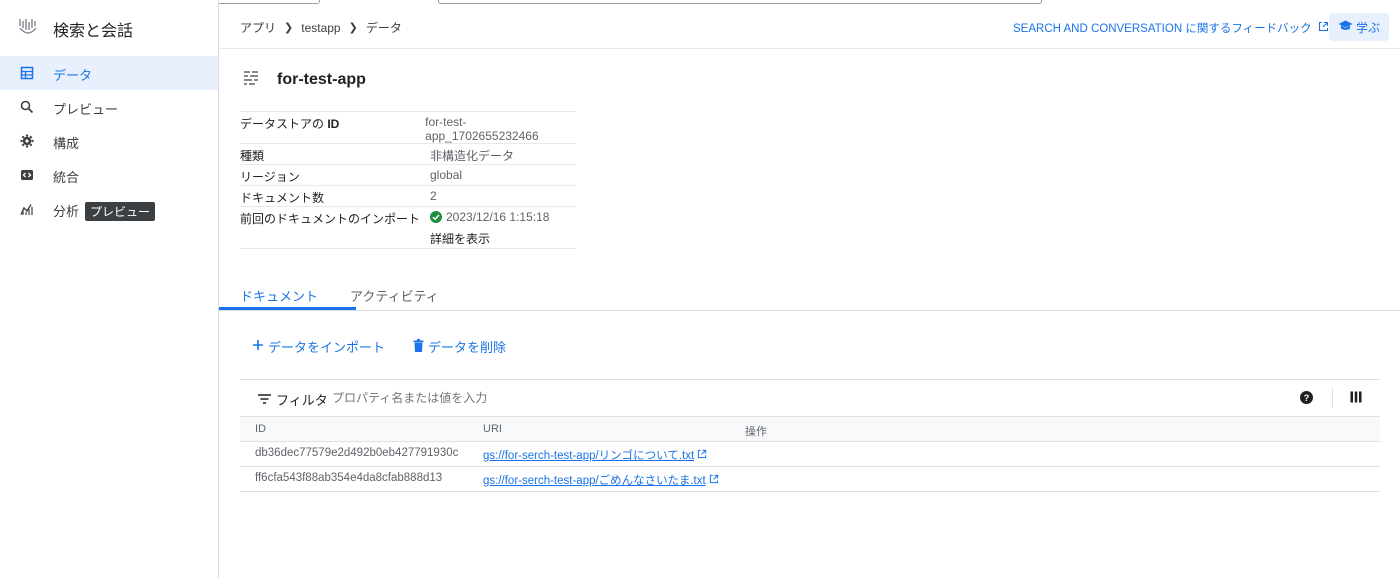 The width and height of the screenshot is (1400, 578). What do you see at coordinates (86, 109) in the screenshot?
I see `sidebar-item-label: プレビュー` at bounding box center [86, 109].